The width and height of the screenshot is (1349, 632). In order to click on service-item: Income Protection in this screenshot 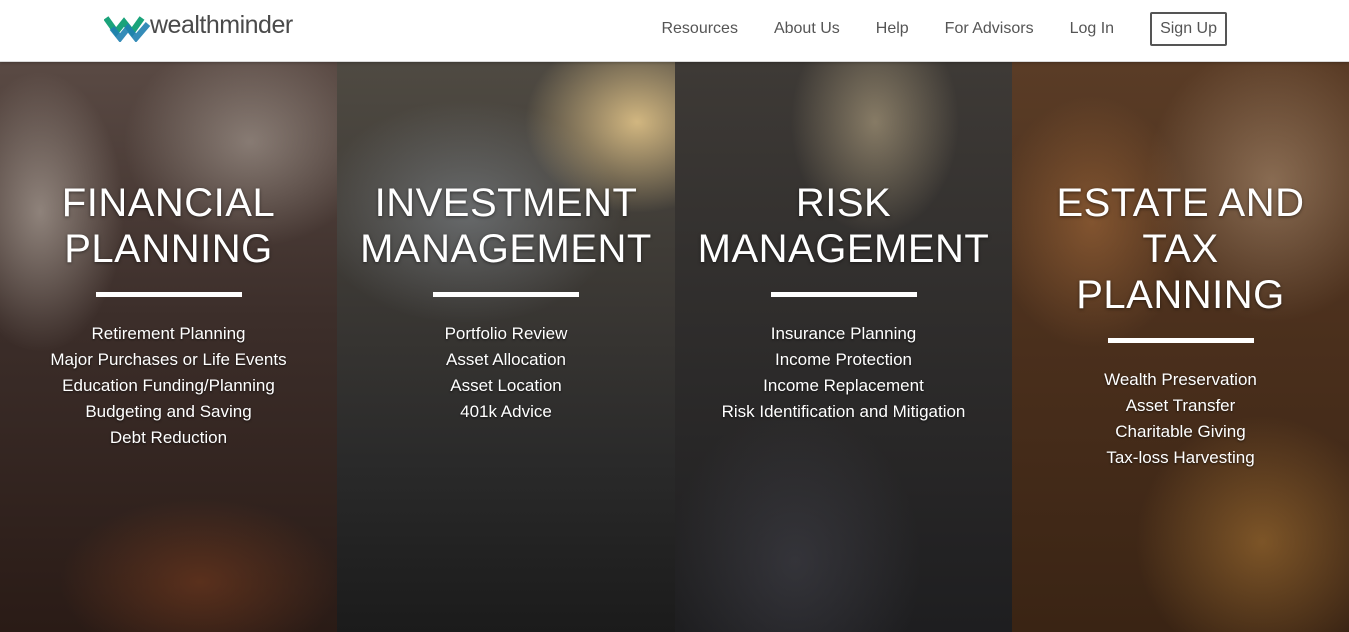, I will do `click(844, 360)`.